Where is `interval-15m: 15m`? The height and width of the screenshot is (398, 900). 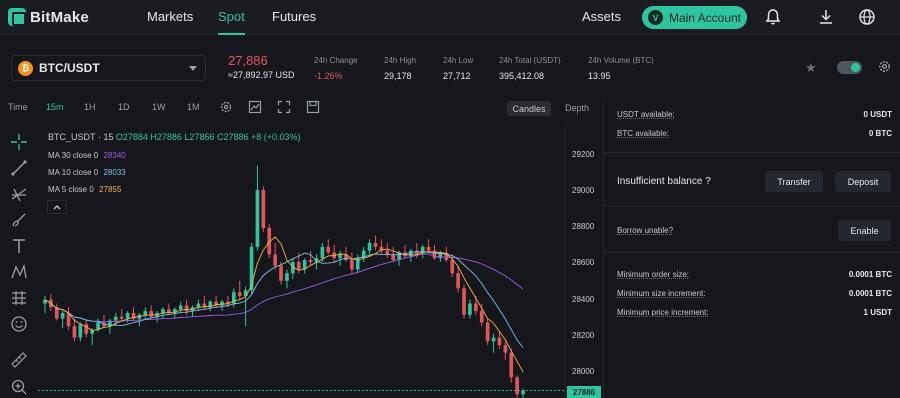 interval-15m: 15m is located at coordinates (55, 107).